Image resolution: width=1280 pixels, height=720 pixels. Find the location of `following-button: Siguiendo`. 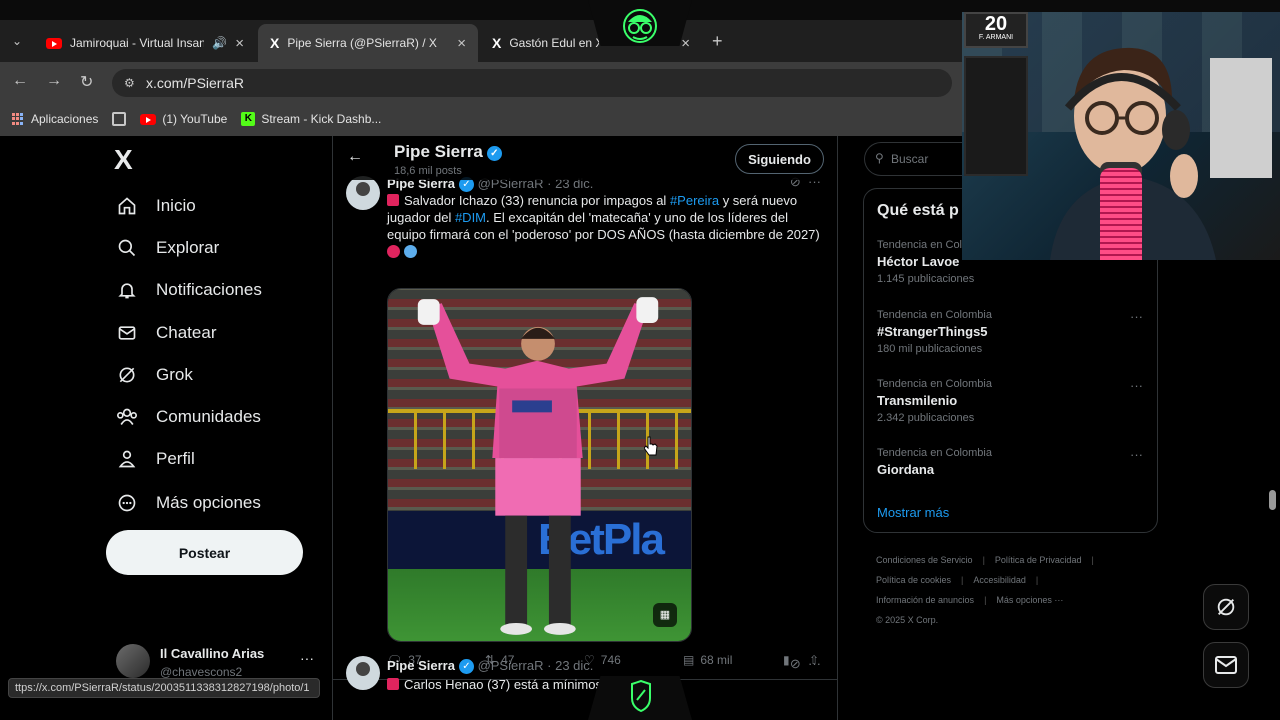

following-button: Siguiendo is located at coordinates (779, 159).